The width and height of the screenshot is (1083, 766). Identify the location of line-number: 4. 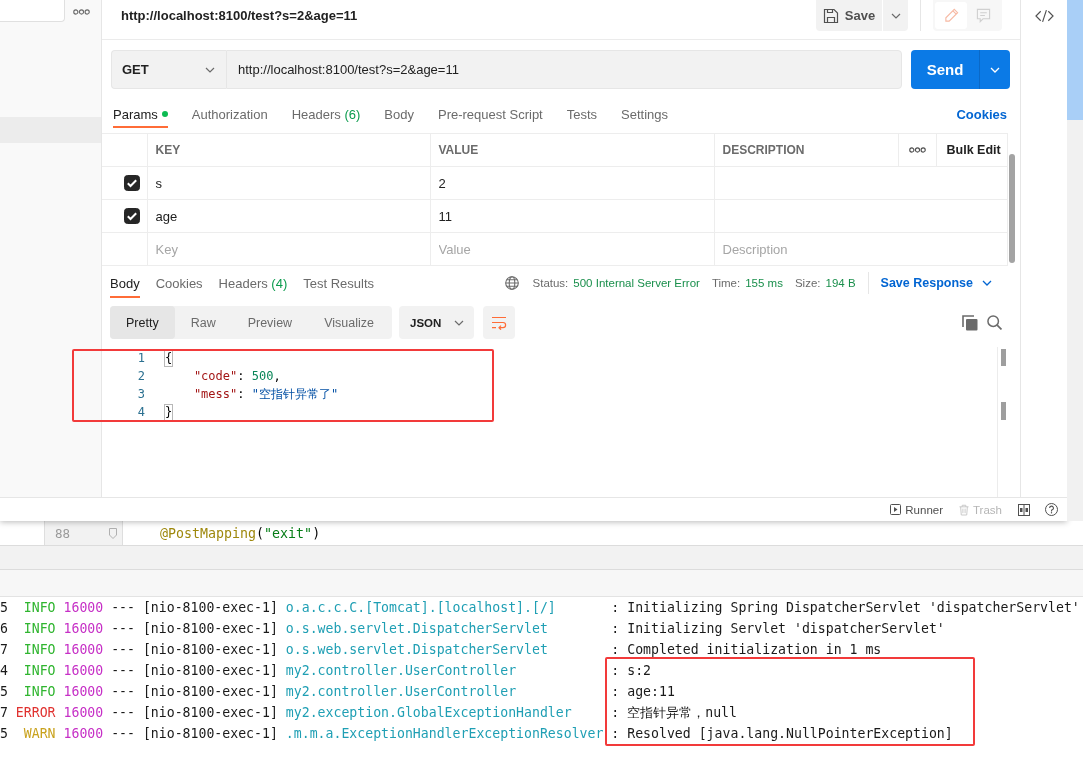
(141, 412).